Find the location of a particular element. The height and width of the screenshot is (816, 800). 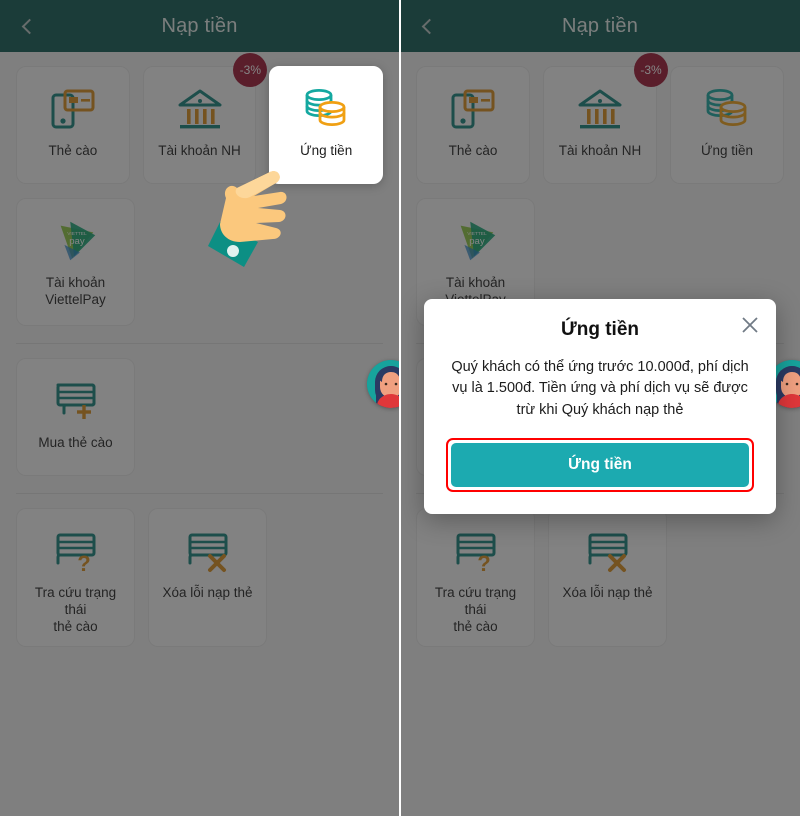

dialog-title: Ứng tiền is located at coordinates (600, 329).